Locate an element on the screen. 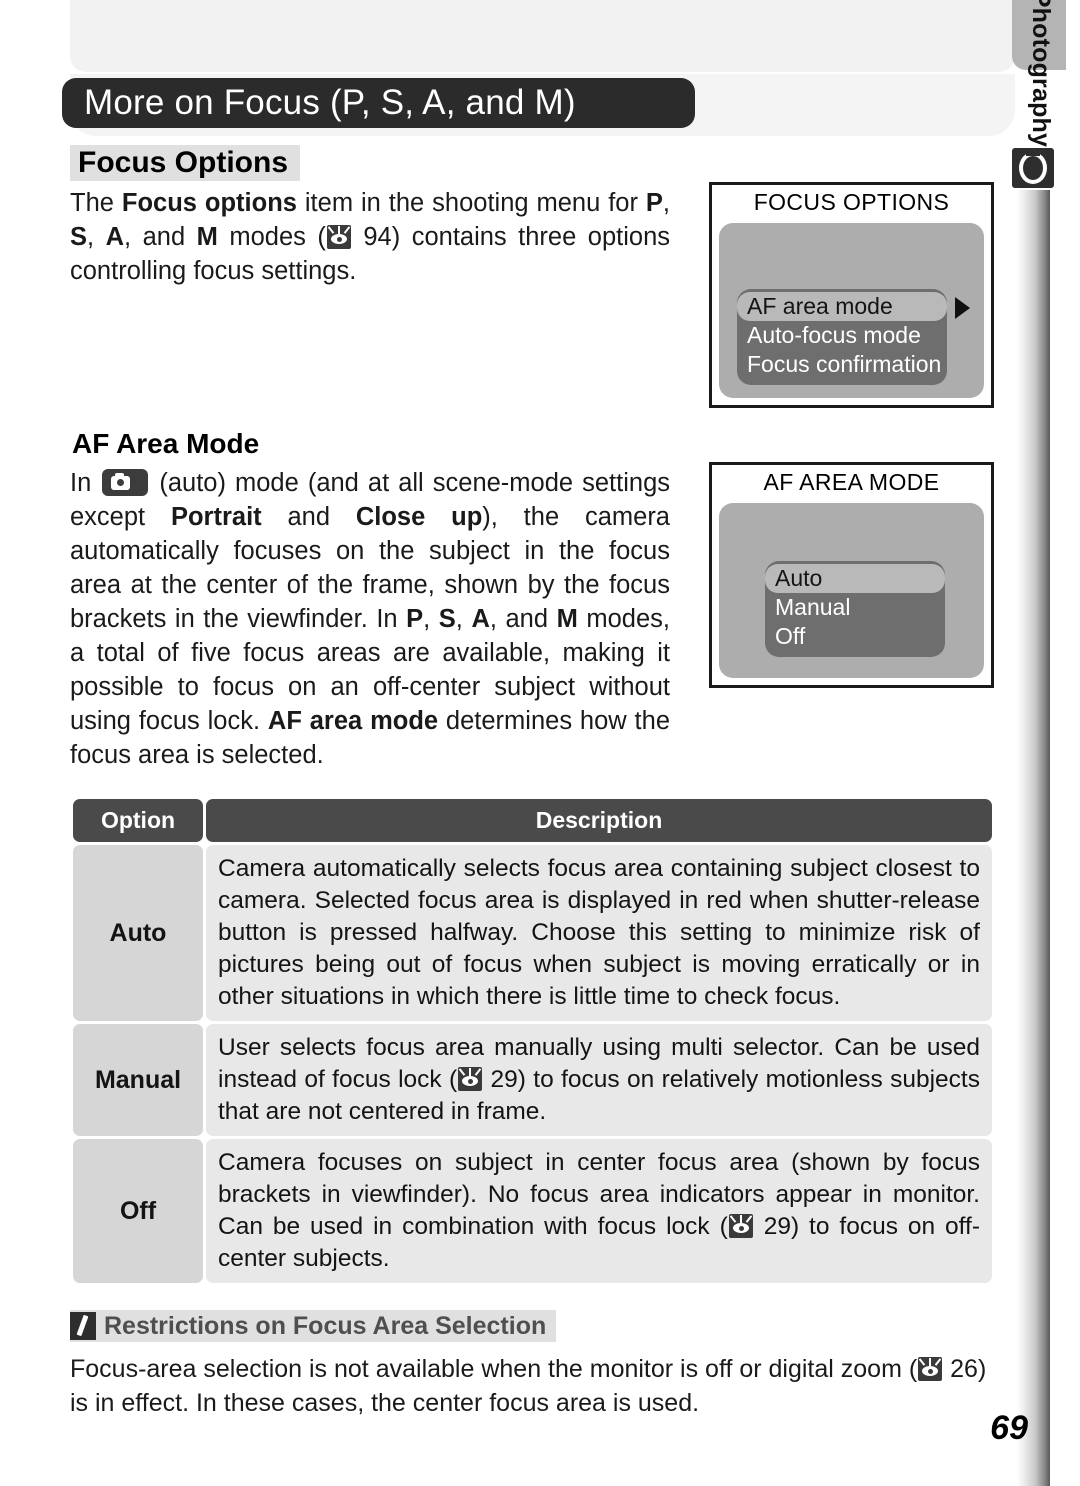  intro-text-5: , and is located at coordinates (160, 237).